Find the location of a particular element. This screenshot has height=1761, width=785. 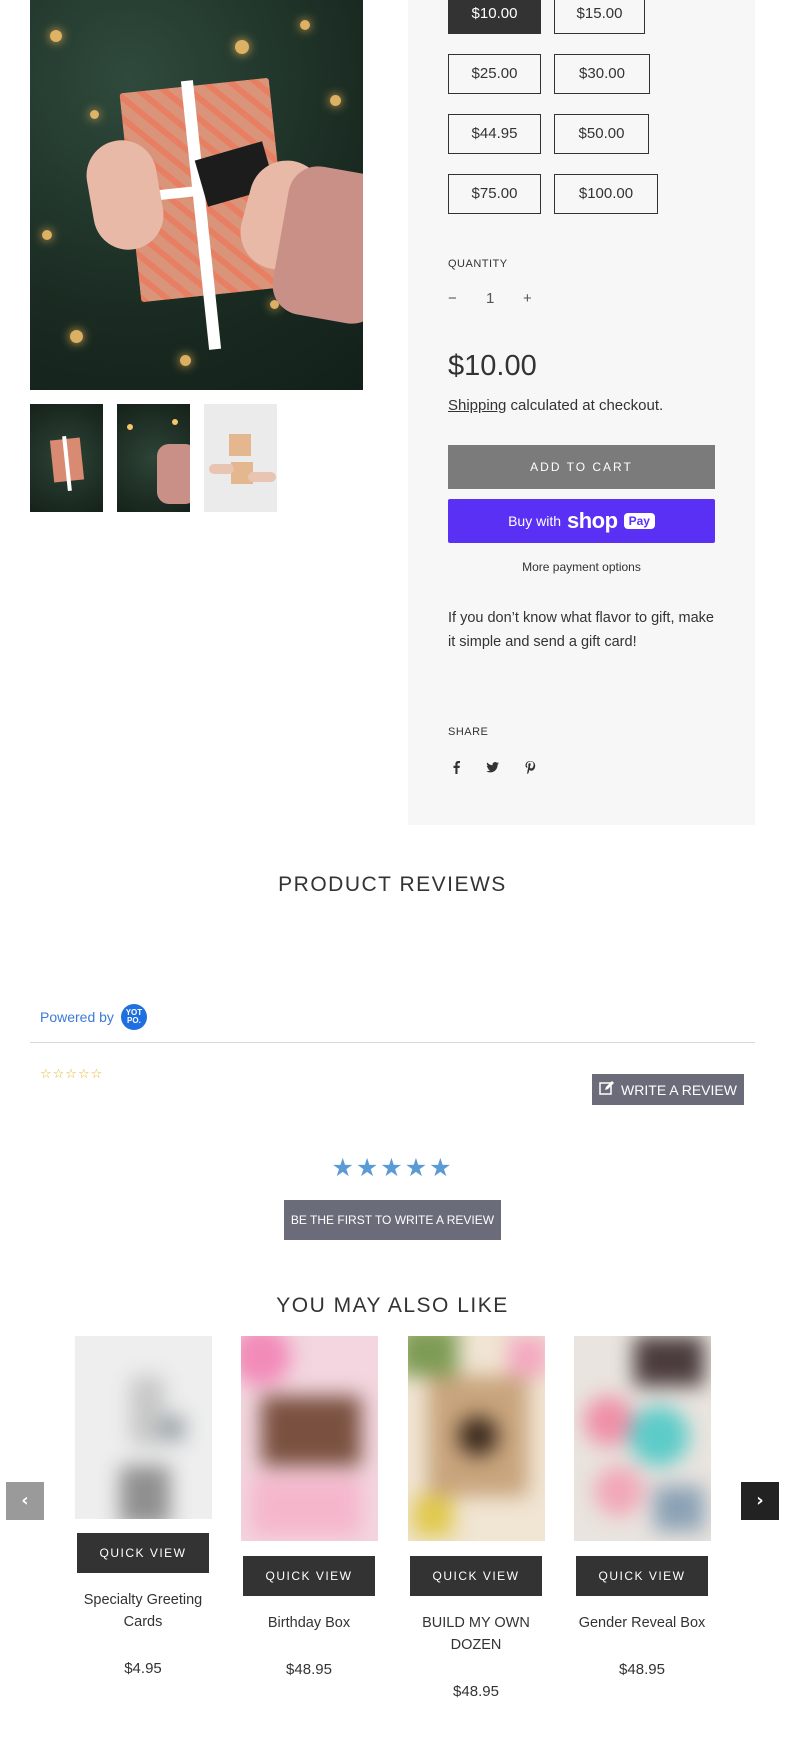

facebook-icon is located at coordinates (456, 769).